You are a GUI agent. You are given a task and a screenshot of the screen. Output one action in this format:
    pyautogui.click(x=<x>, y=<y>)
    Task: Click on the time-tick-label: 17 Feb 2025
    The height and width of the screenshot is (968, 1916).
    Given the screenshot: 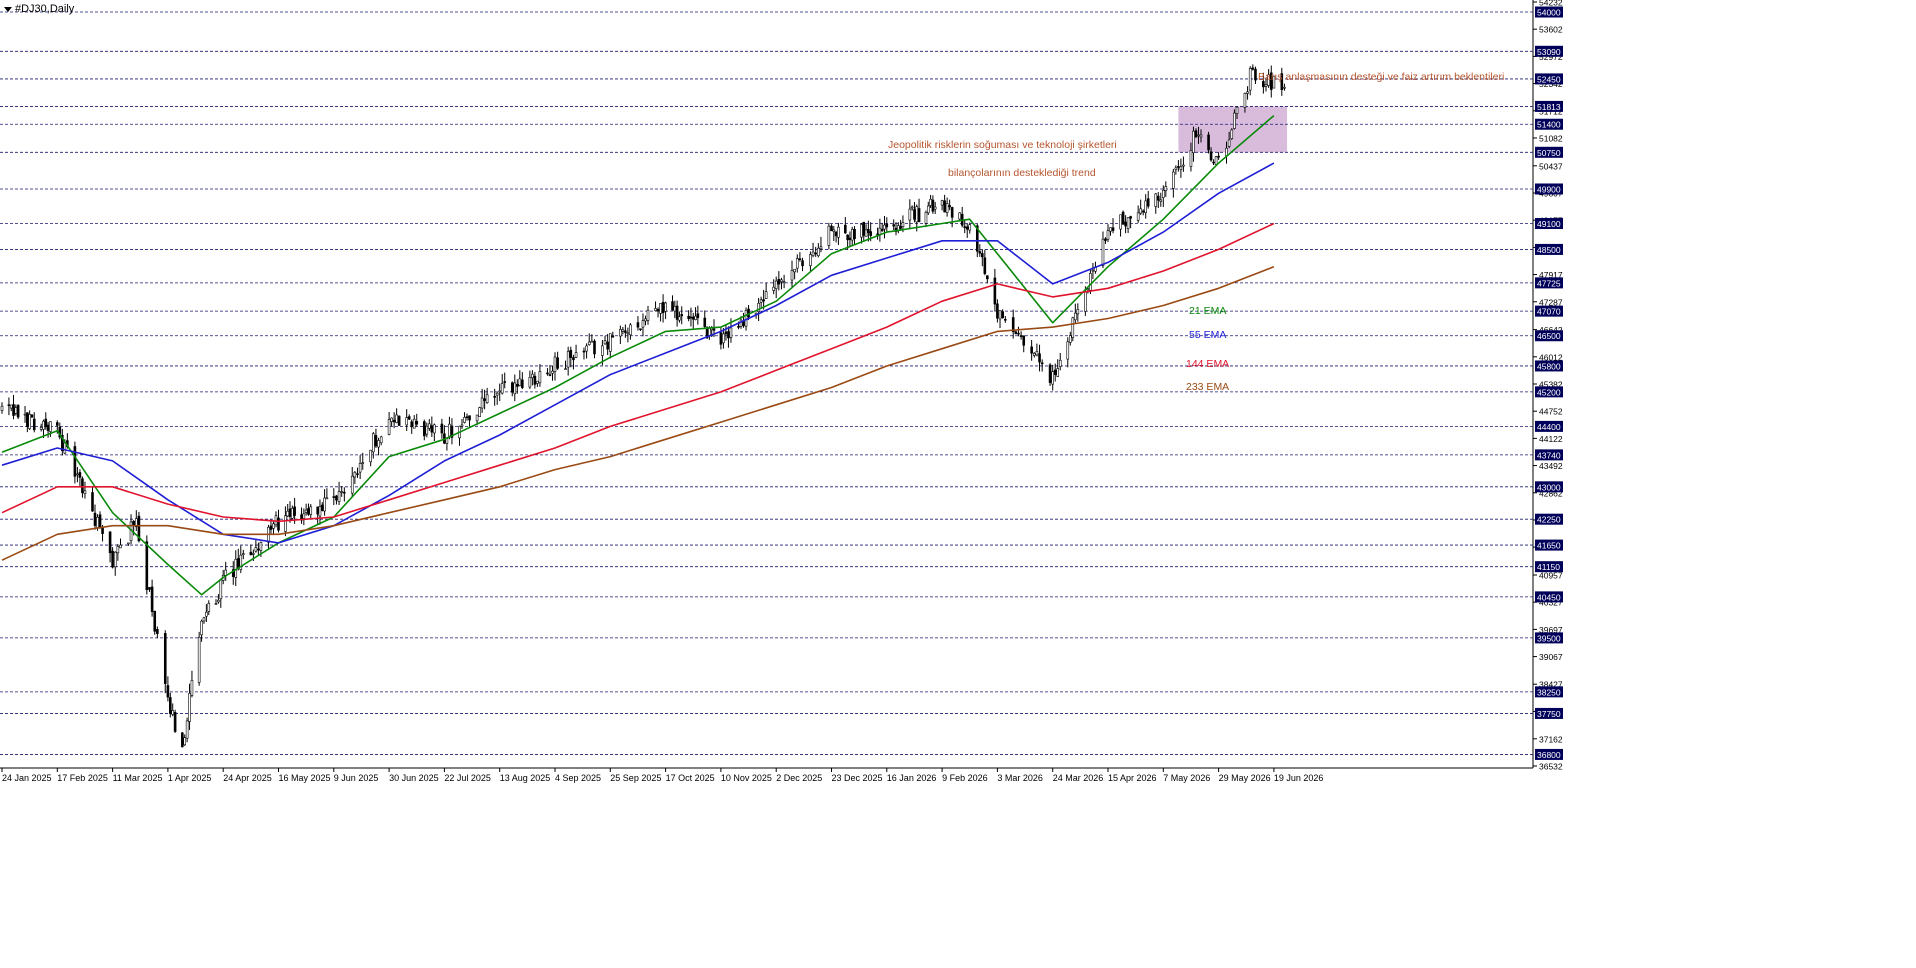 What is the action you would take?
    pyautogui.click(x=82, y=778)
    